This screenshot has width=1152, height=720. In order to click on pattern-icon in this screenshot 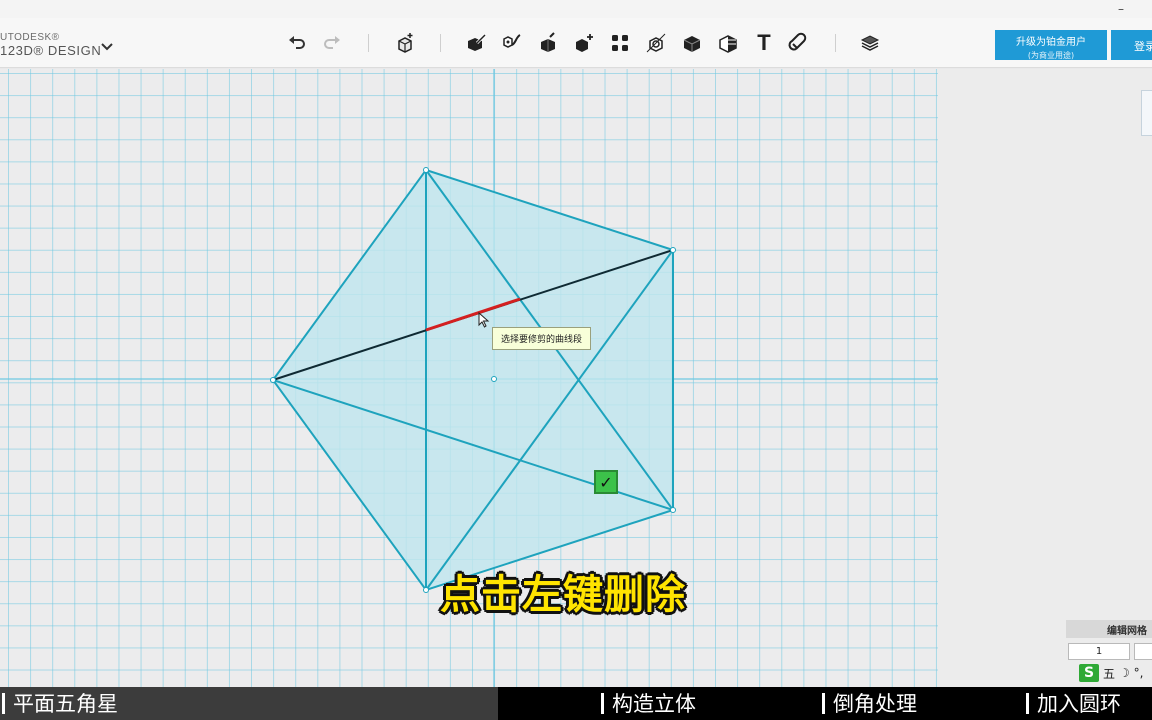, I will do `click(584, 43)`.